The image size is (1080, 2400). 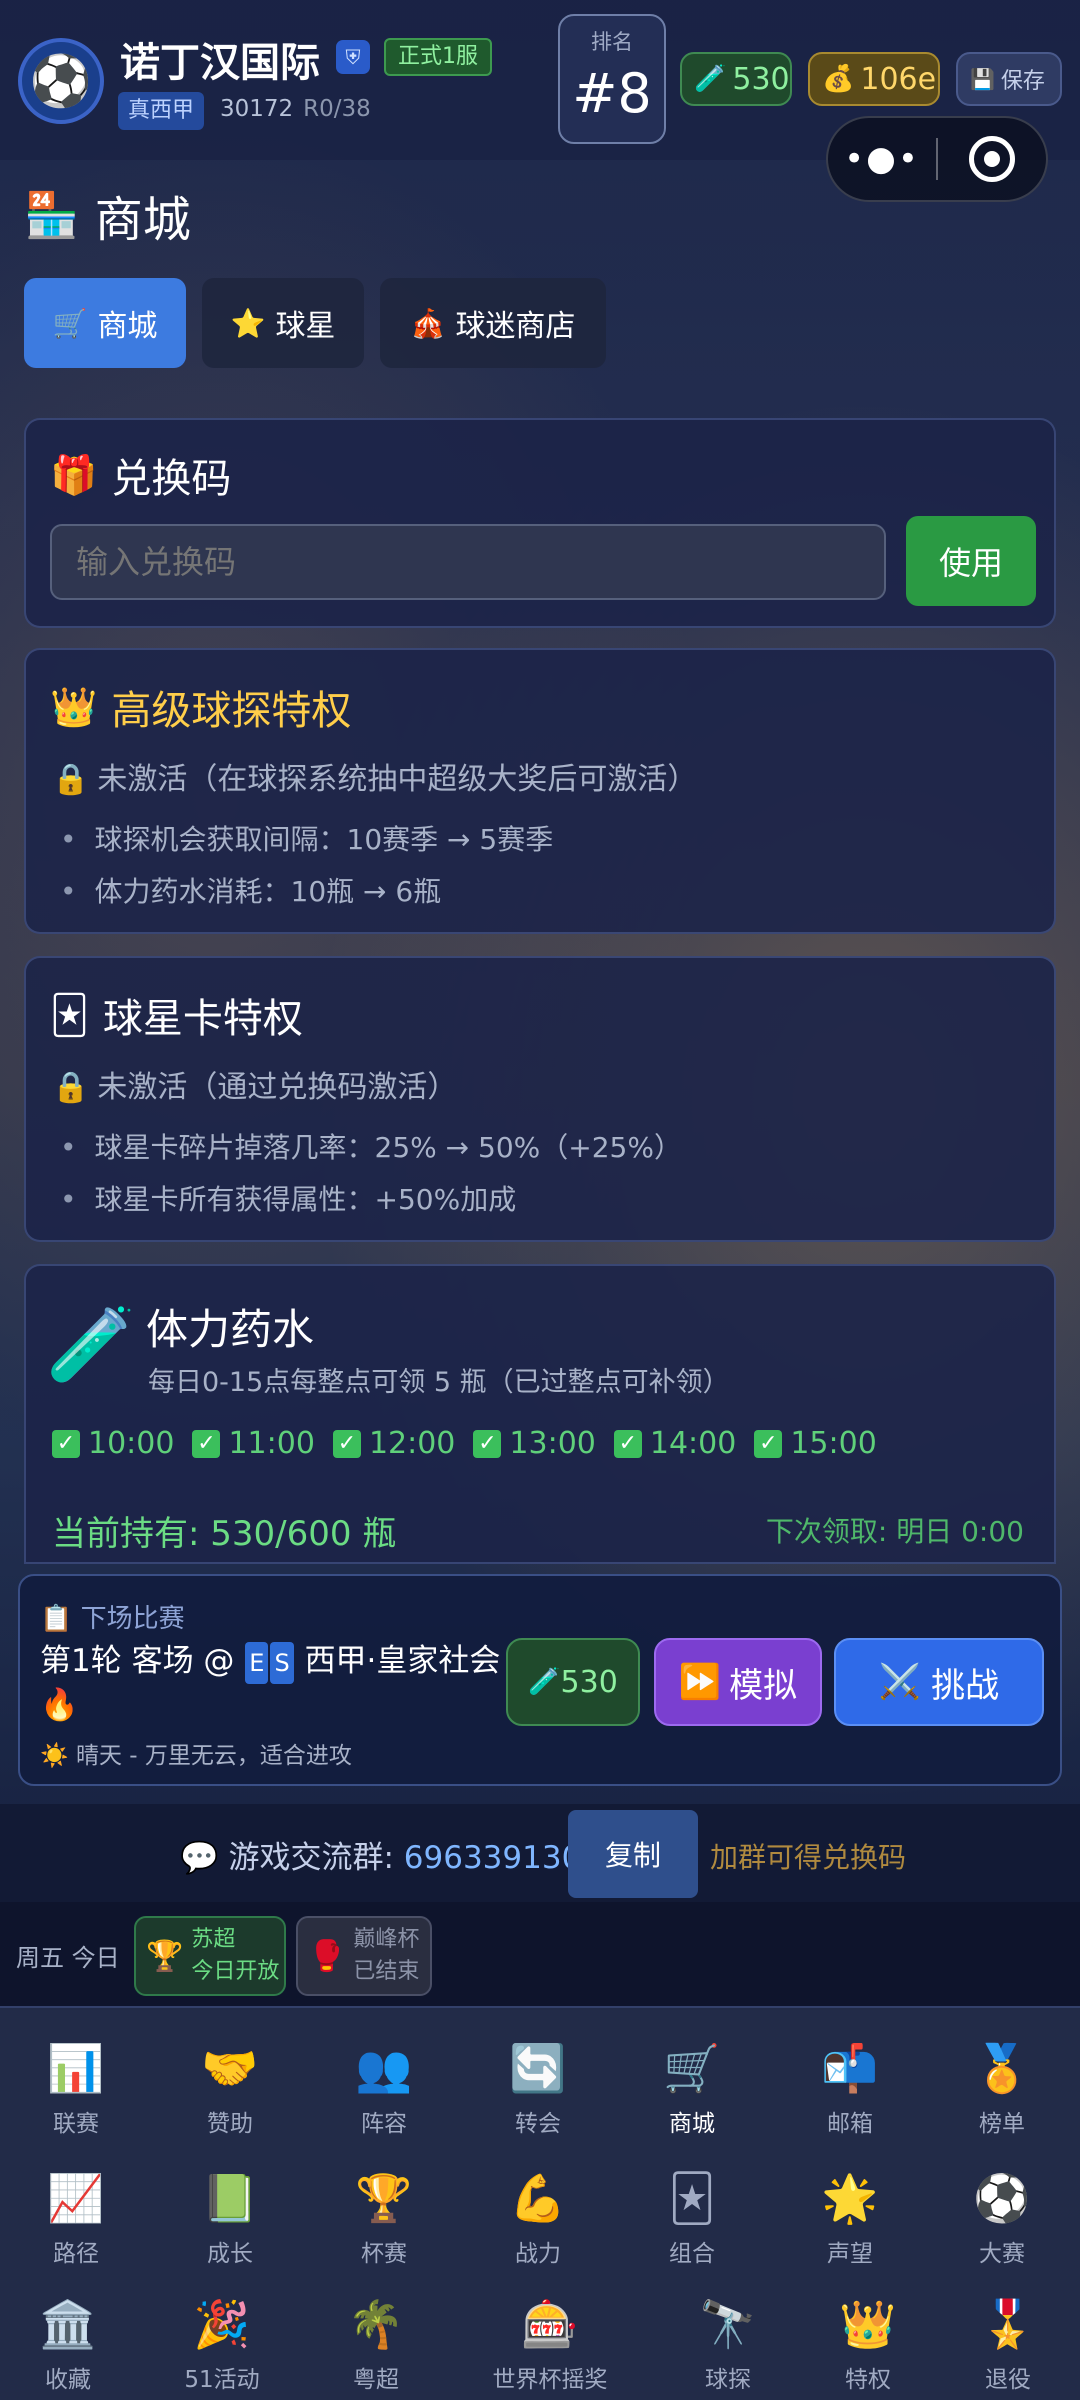 I want to click on club-stats: 30172 R0/38, so click(x=295, y=109).